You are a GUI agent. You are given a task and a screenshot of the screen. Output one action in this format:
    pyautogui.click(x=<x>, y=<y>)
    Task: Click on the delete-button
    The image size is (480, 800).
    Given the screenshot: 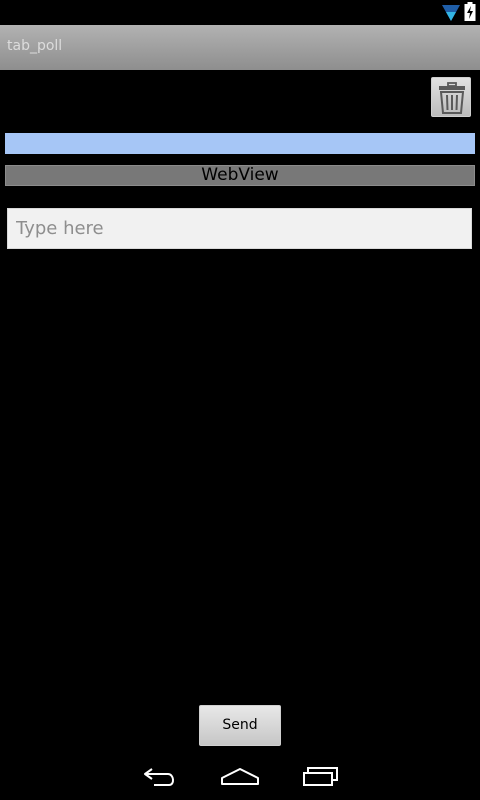 What is the action you would take?
    pyautogui.click(x=451, y=97)
    